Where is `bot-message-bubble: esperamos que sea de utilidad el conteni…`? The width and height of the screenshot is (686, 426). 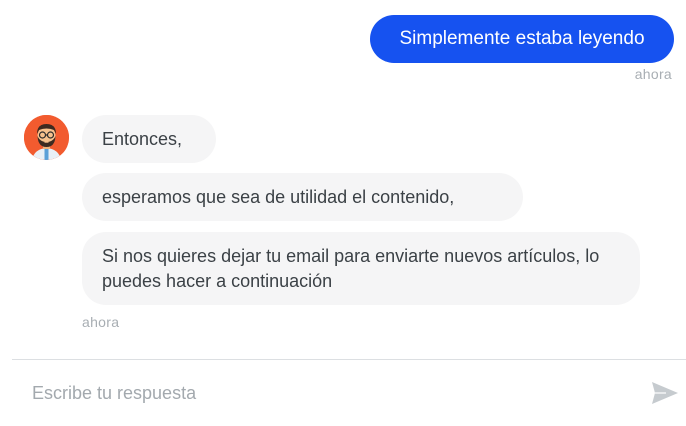 bot-message-bubble: esperamos que sea de utilidad el conteni… is located at coordinates (302, 197).